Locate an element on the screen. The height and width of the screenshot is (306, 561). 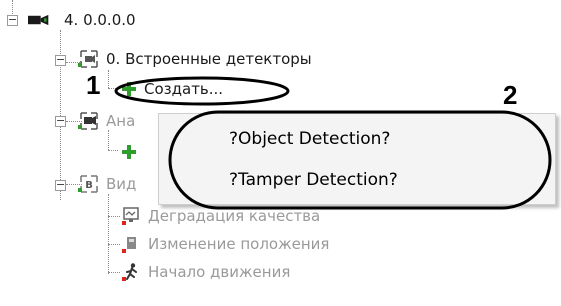
b-detector-icon: B is located at coordinates (89, 184).